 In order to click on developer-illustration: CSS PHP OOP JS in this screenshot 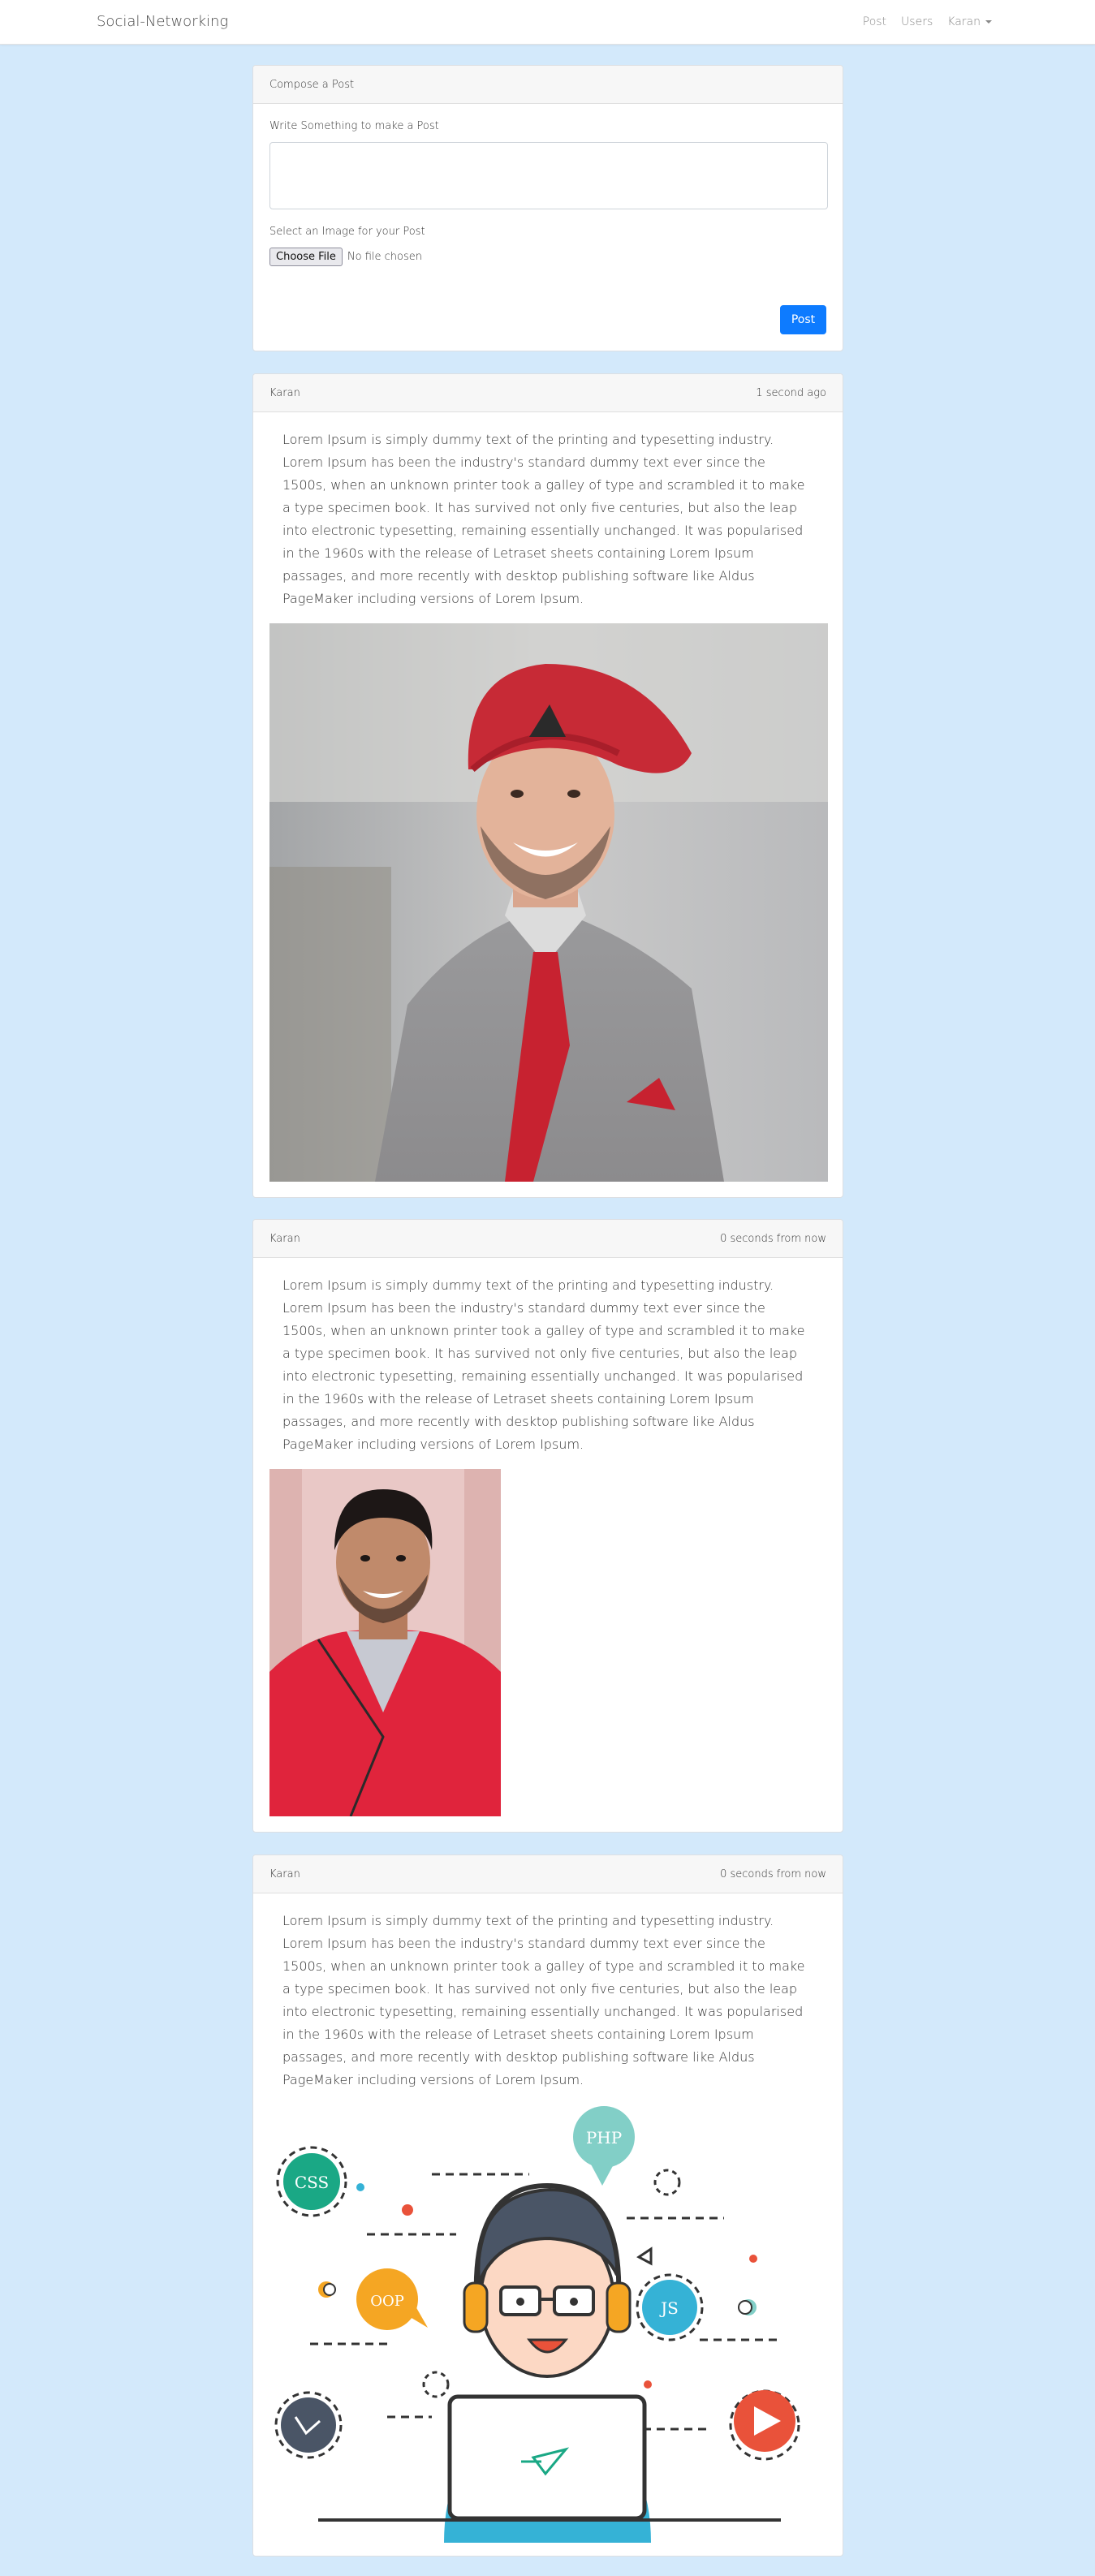, I will do `click(548, 2324)`.